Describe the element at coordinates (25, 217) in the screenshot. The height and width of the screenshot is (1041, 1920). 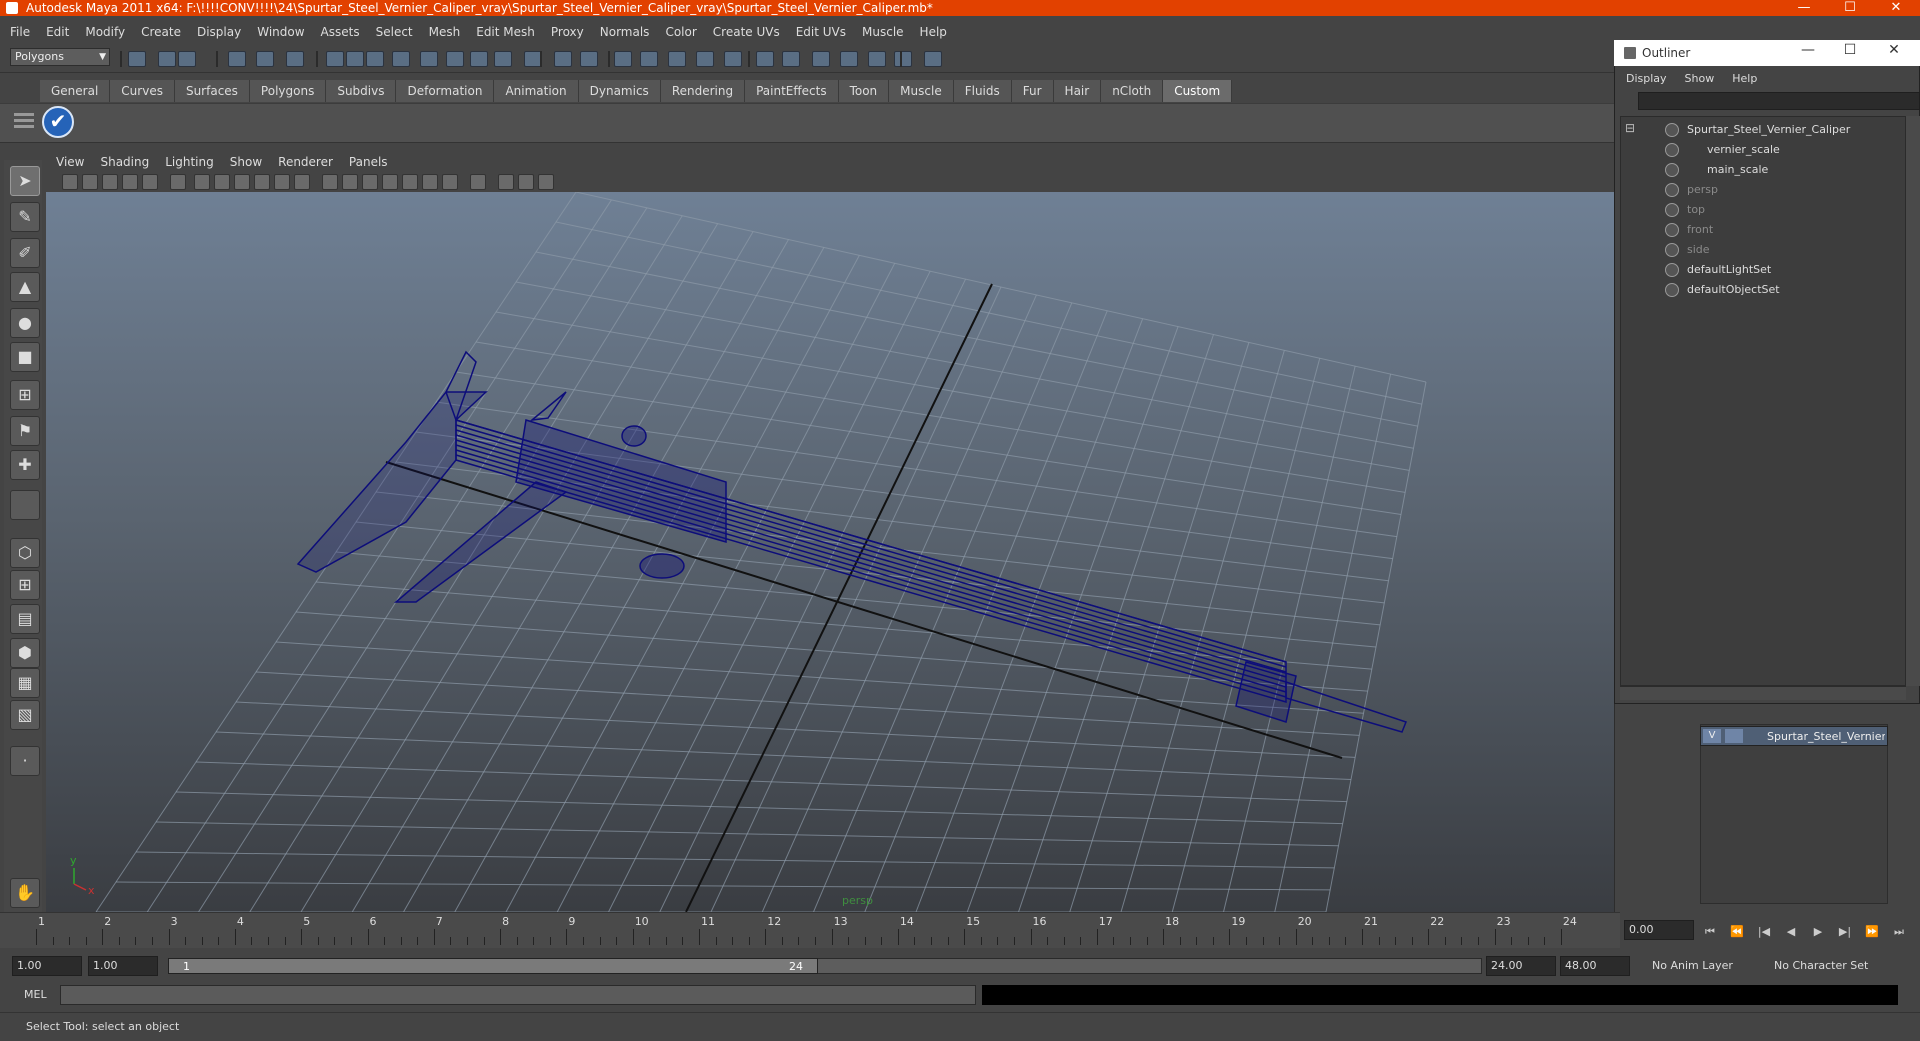
I see `lasso-tool-icon: ✎` at that location.